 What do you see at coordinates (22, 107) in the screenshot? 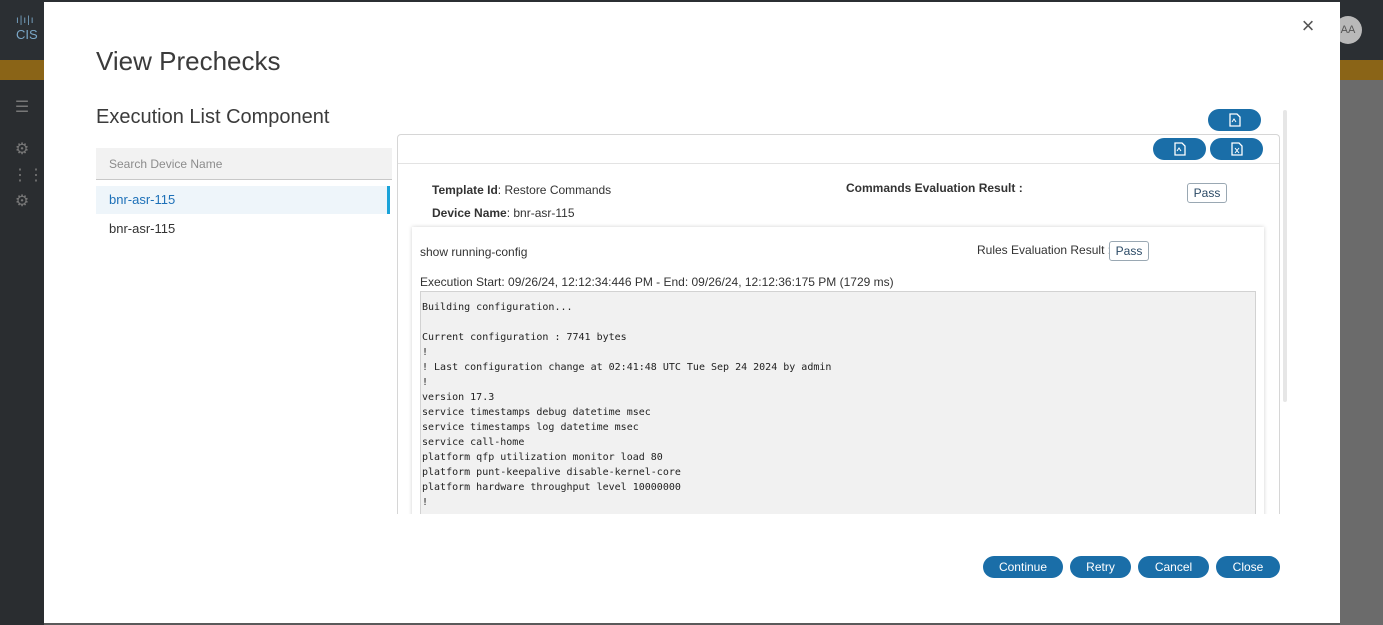
I see `menu-icon: ☰` at bounding box center [22, 107].